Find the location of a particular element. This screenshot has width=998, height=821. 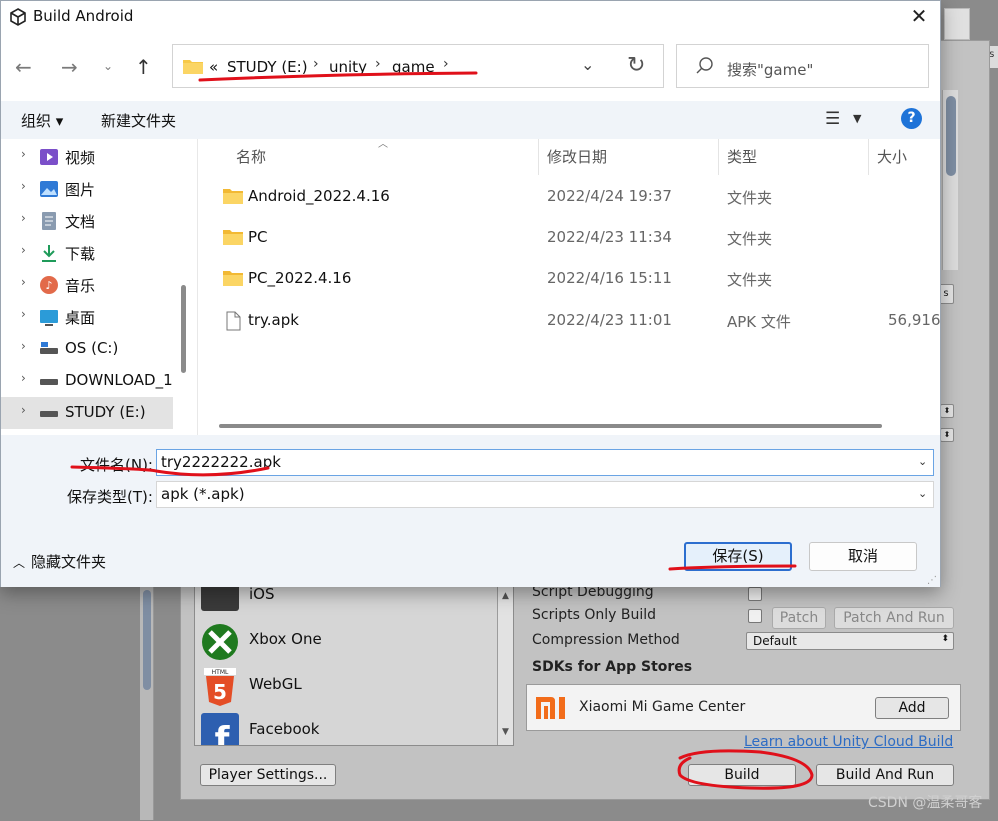

chevron-up-icon: ︿ is located at coordinates (19, 563).